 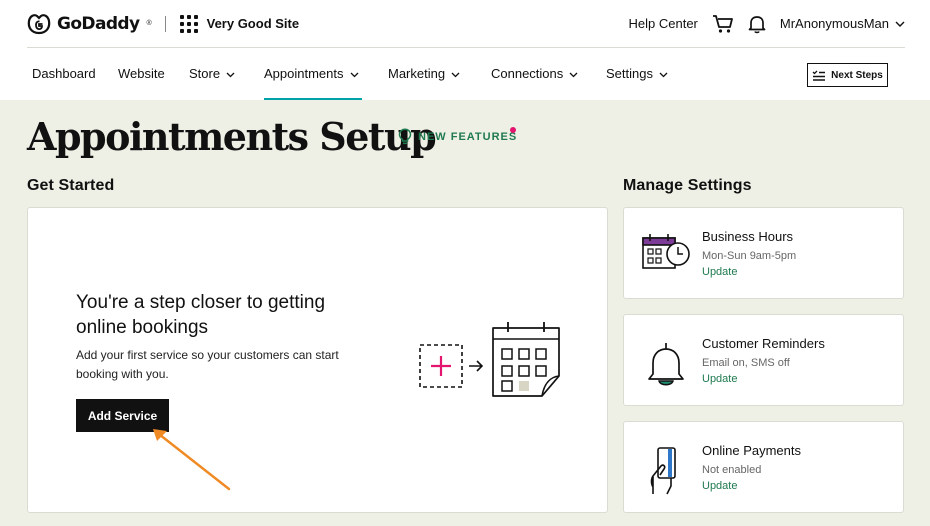 I want to click on godaddy-logo: GoDaddy ®, so click(x=89, y=24).